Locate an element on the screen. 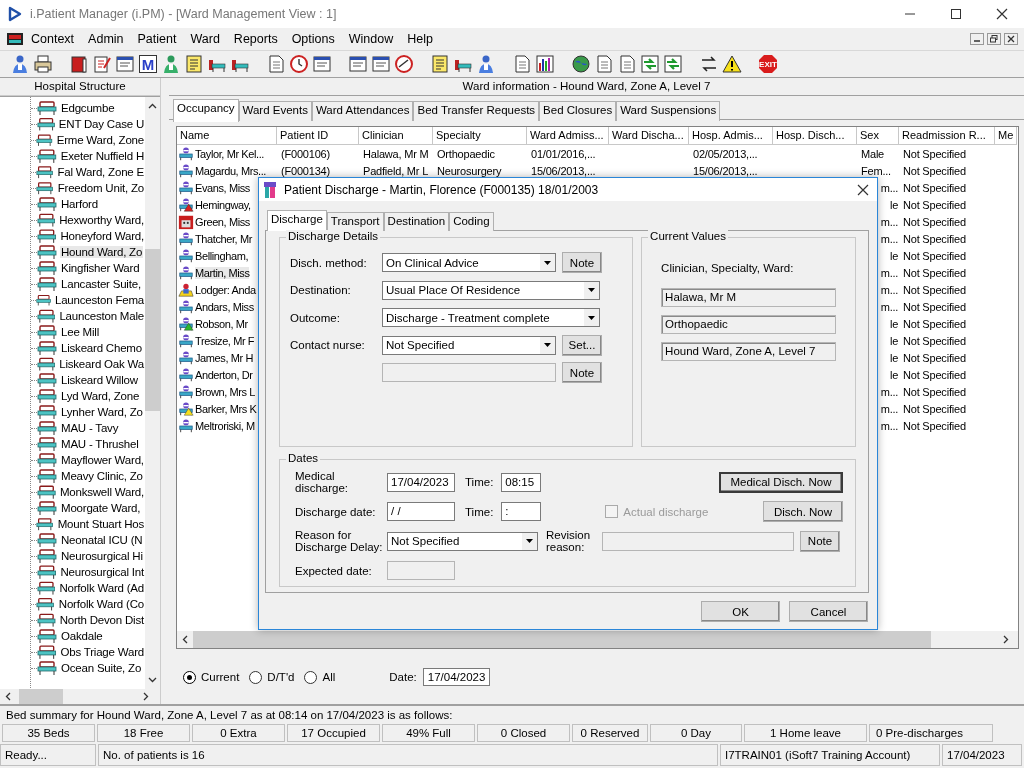 This screenshot has height=768, width=1024. menu-item: Reports is located at coordinates (255, 39).